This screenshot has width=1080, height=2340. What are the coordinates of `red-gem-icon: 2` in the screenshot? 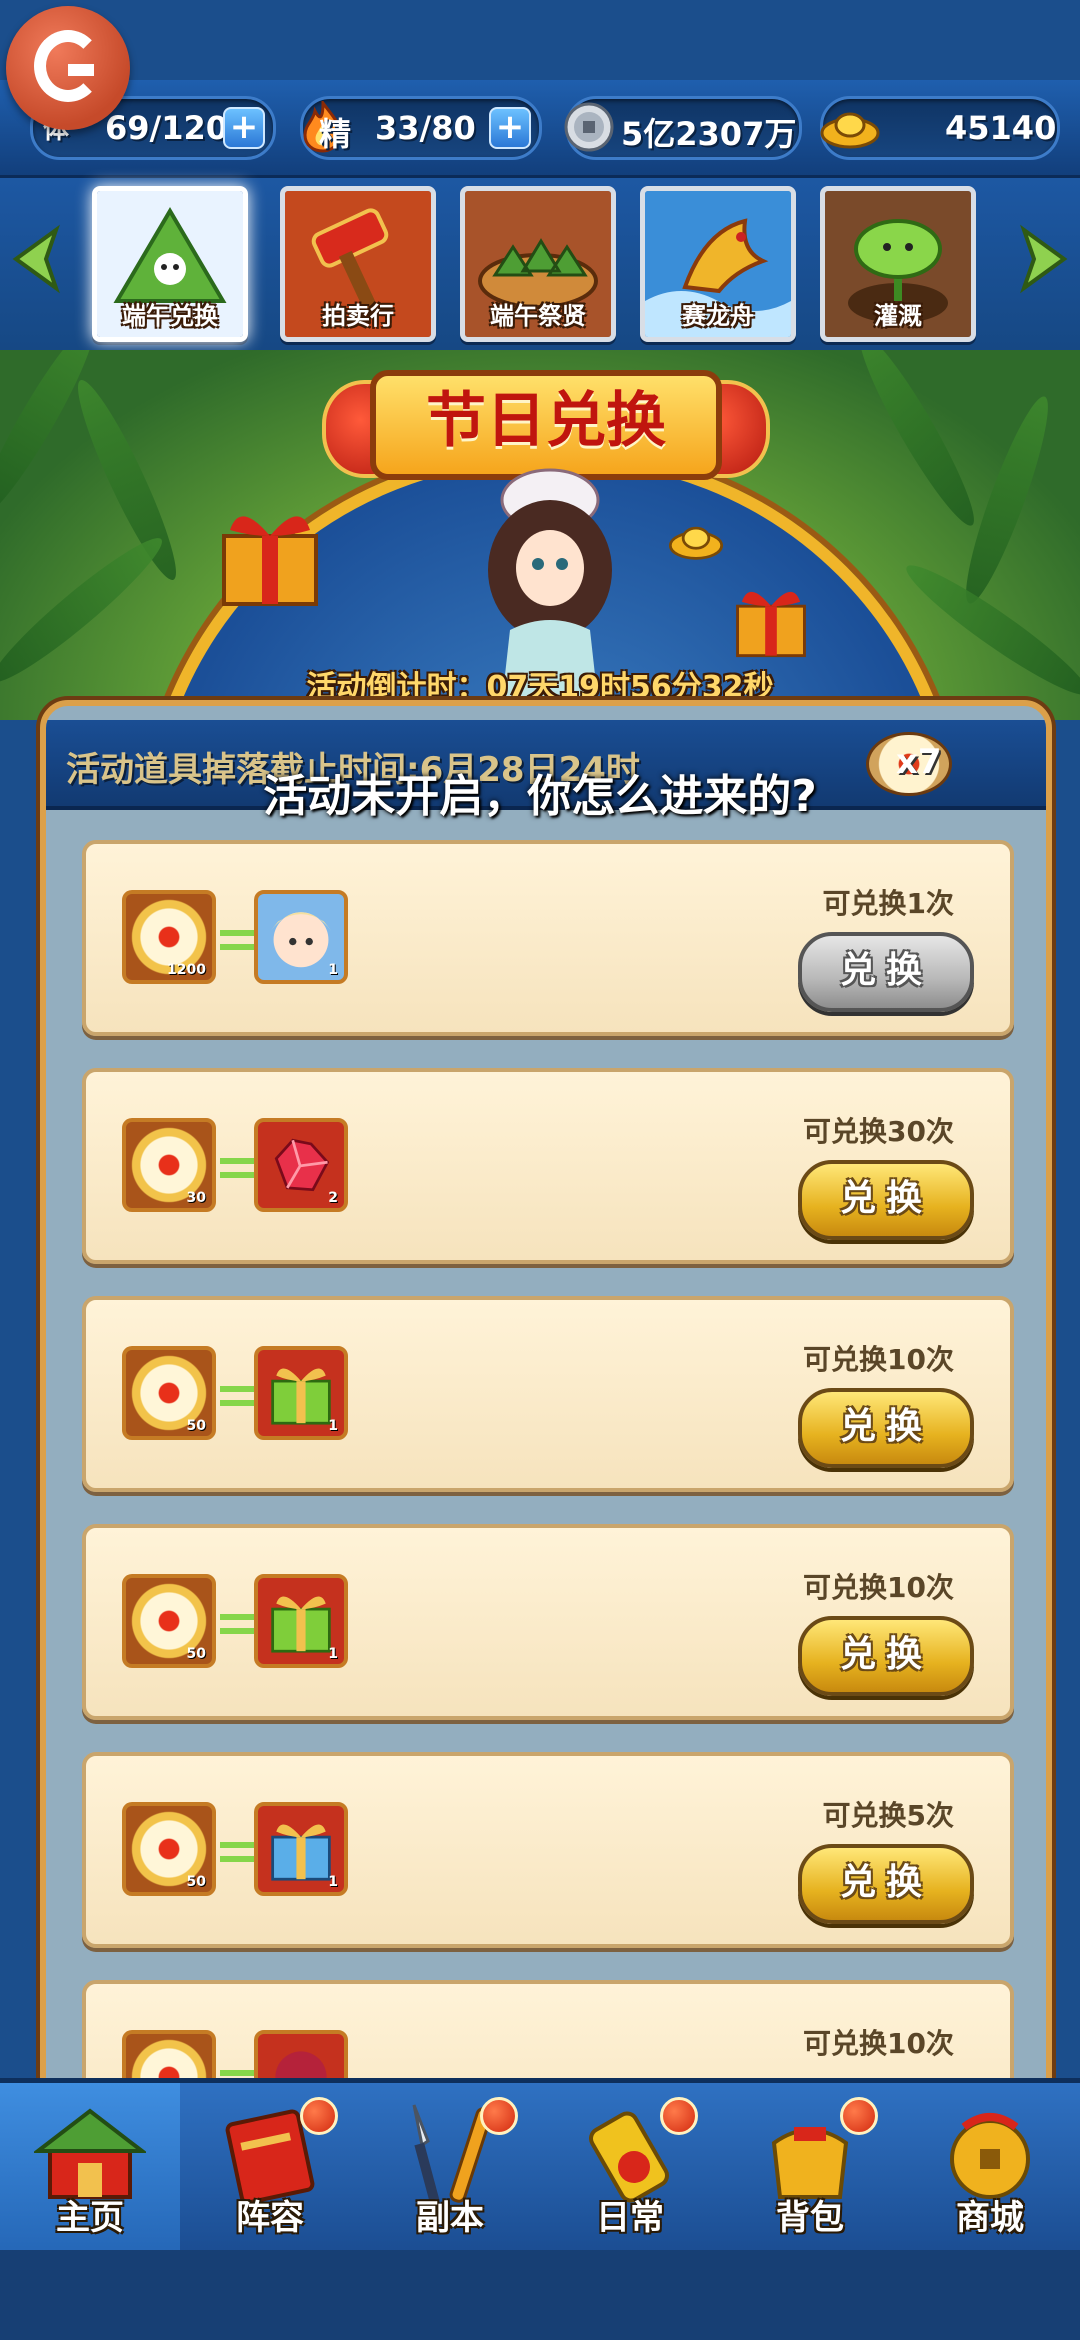 It's located at (301, 1165).